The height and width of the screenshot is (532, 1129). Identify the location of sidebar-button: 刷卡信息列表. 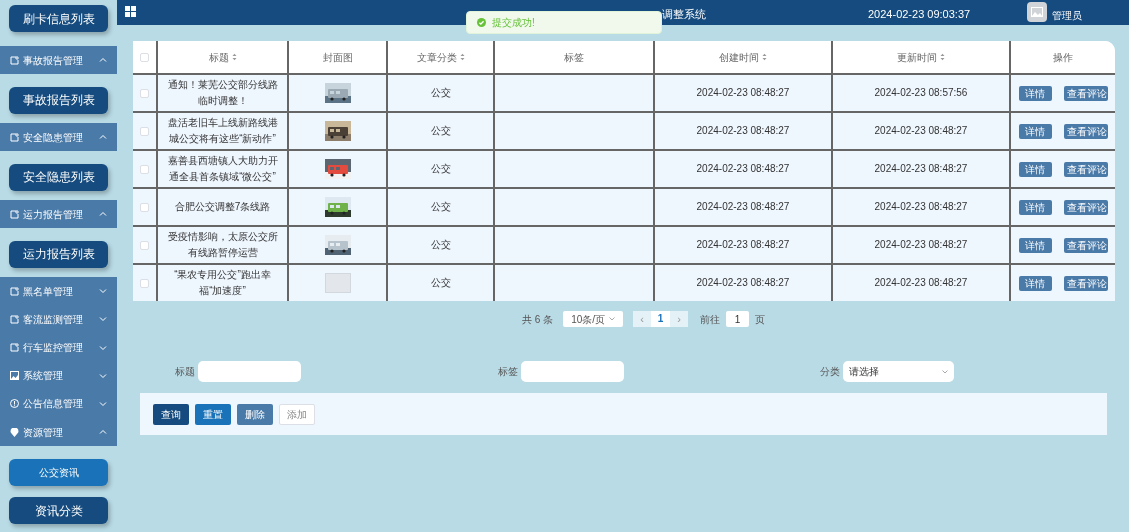
(58, 18).